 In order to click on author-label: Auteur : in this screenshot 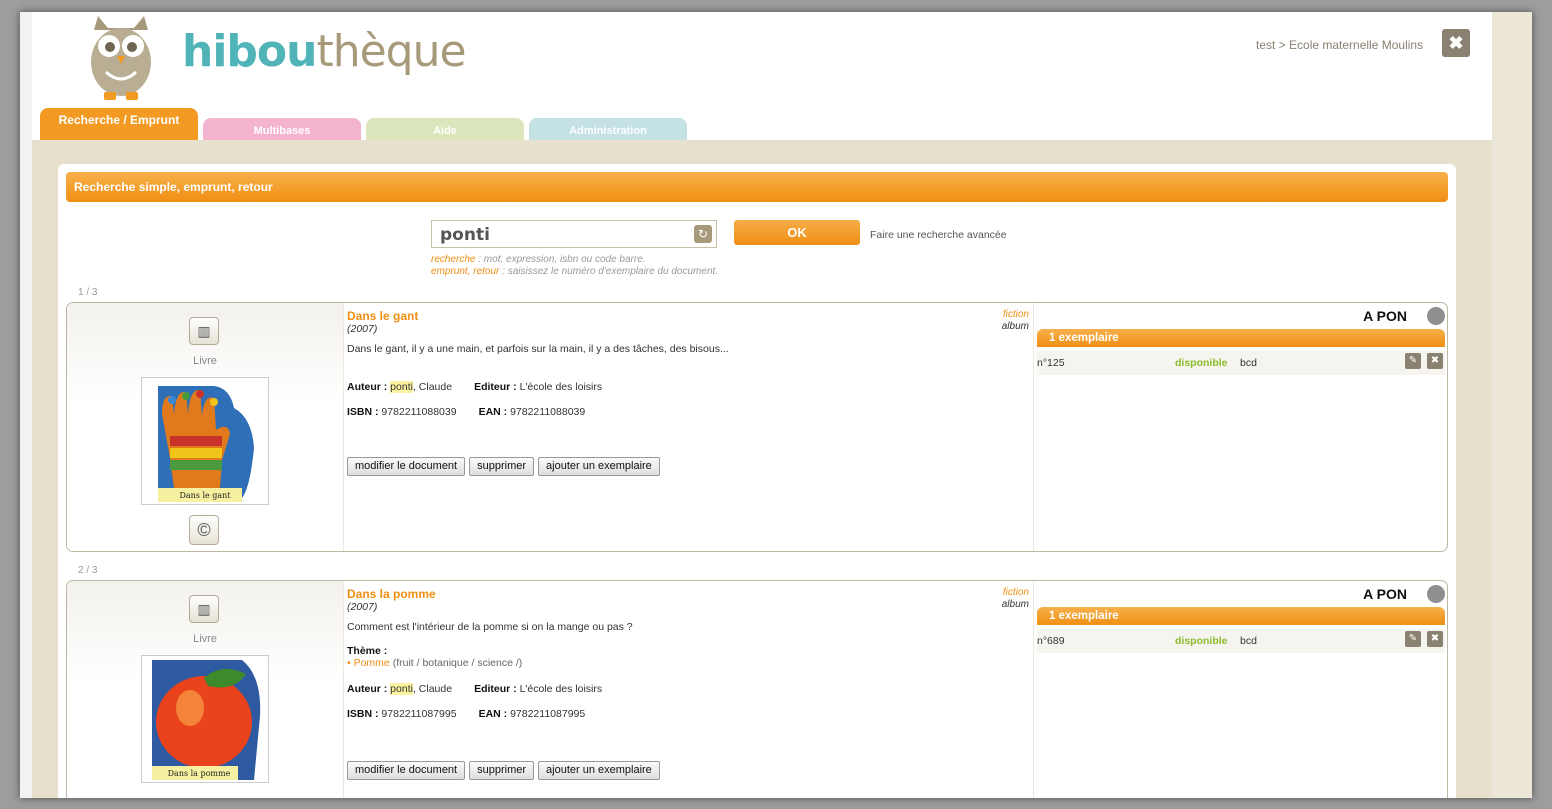, I will do `click(367, 387)`.